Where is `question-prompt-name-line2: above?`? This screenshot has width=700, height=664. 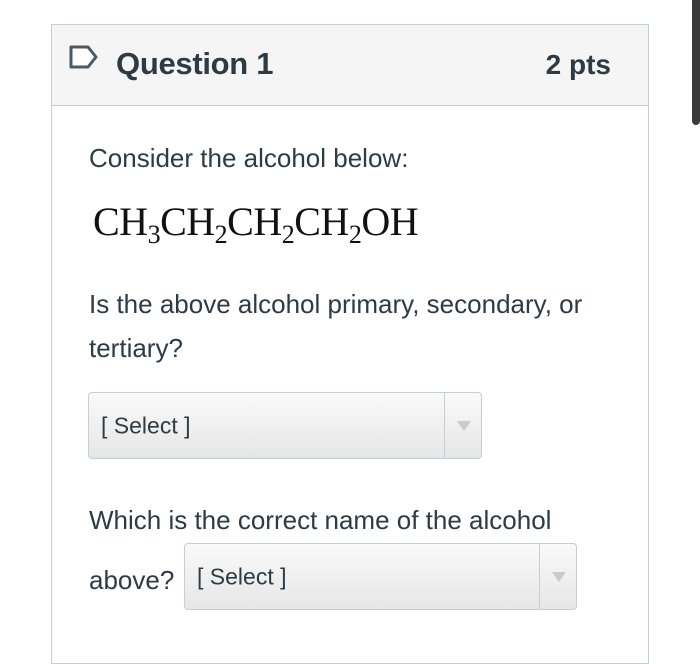
question-prompt-name-line2: above? is located at coordinates (132, 580).